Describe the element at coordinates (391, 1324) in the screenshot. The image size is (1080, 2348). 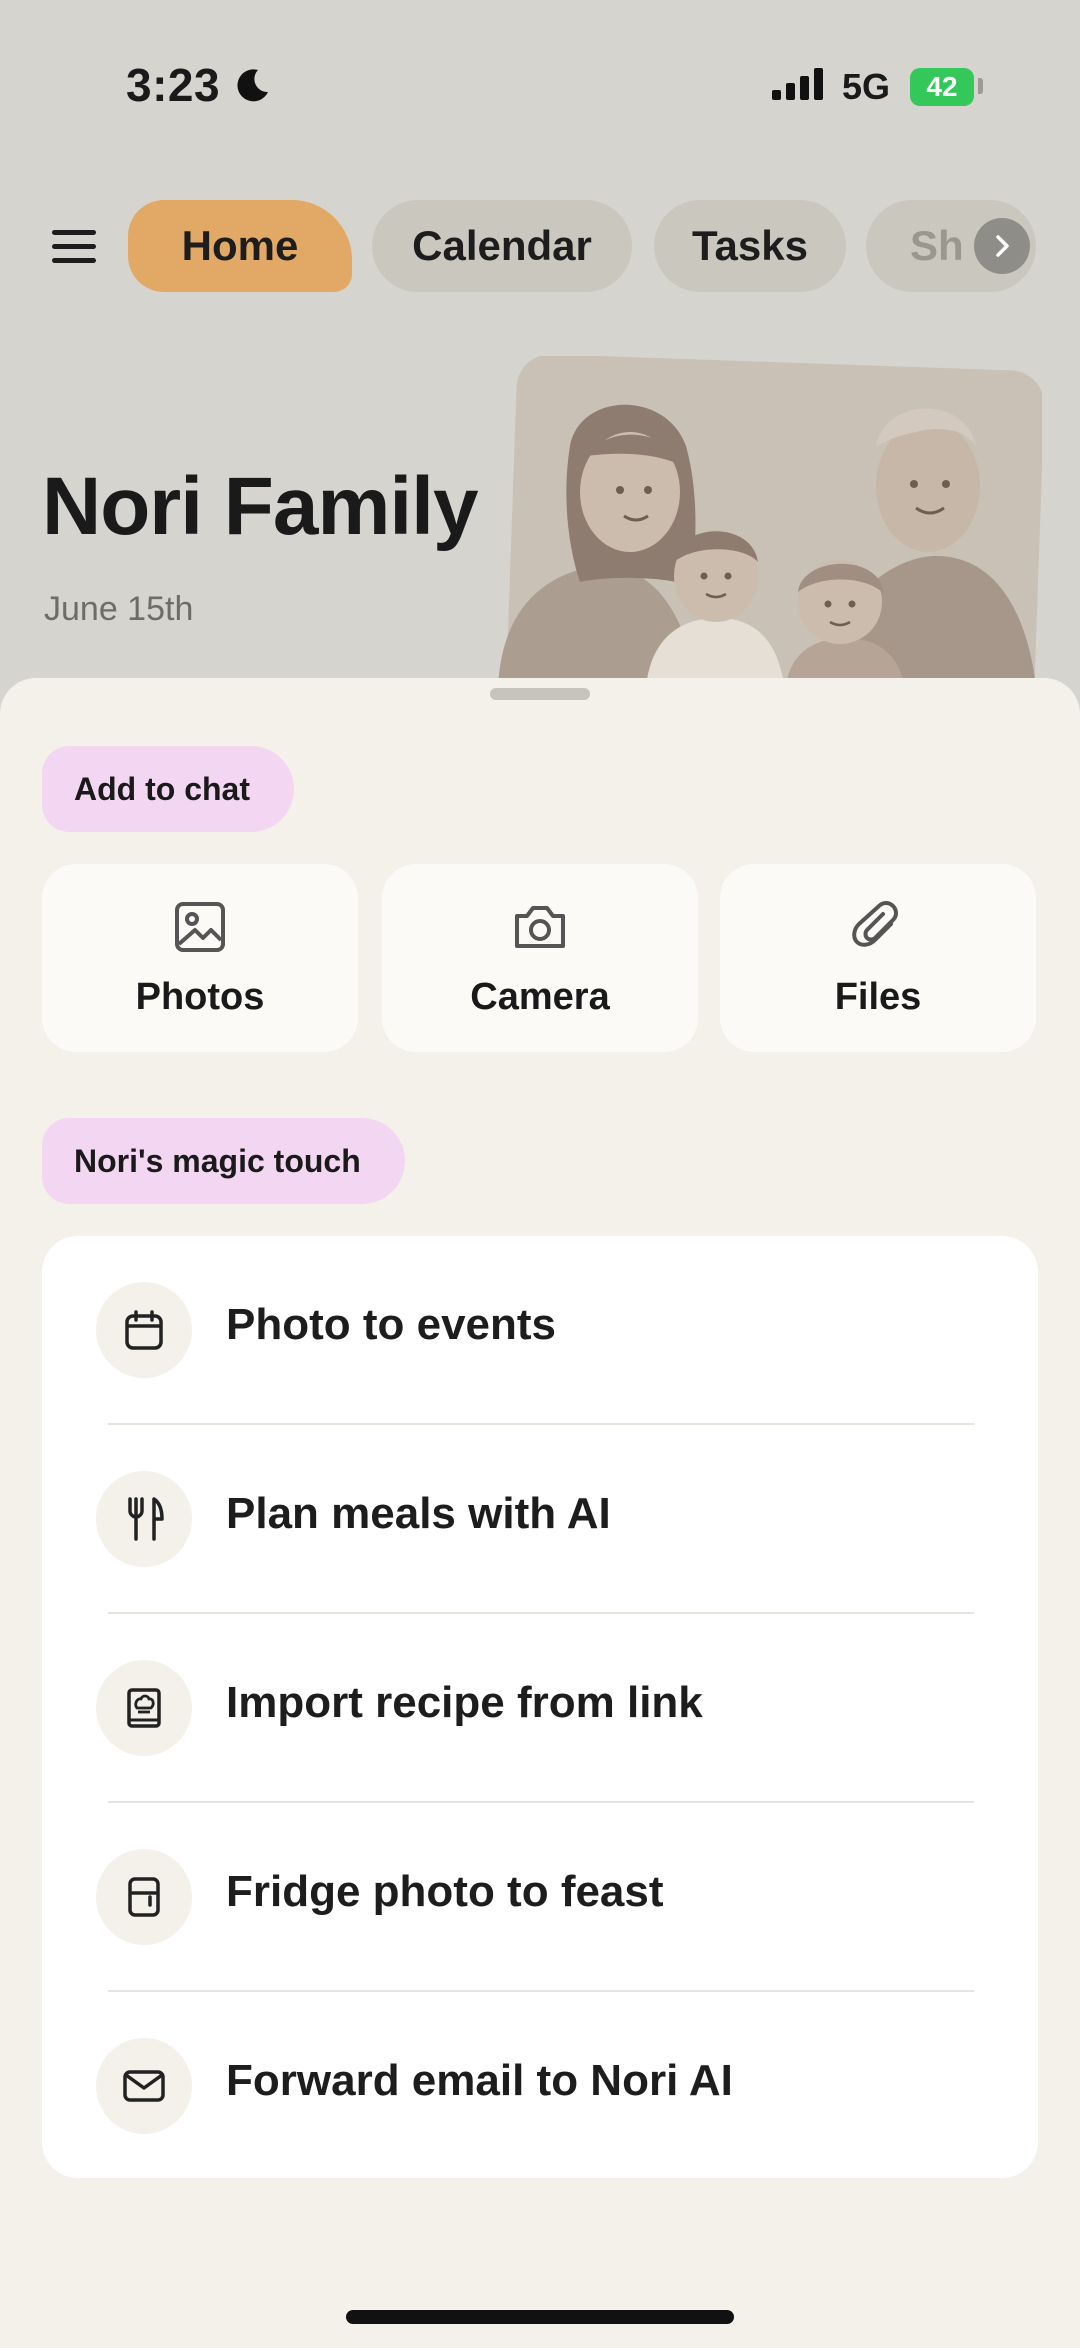
I see `photo-to-events-label: Photo to events` at that location.